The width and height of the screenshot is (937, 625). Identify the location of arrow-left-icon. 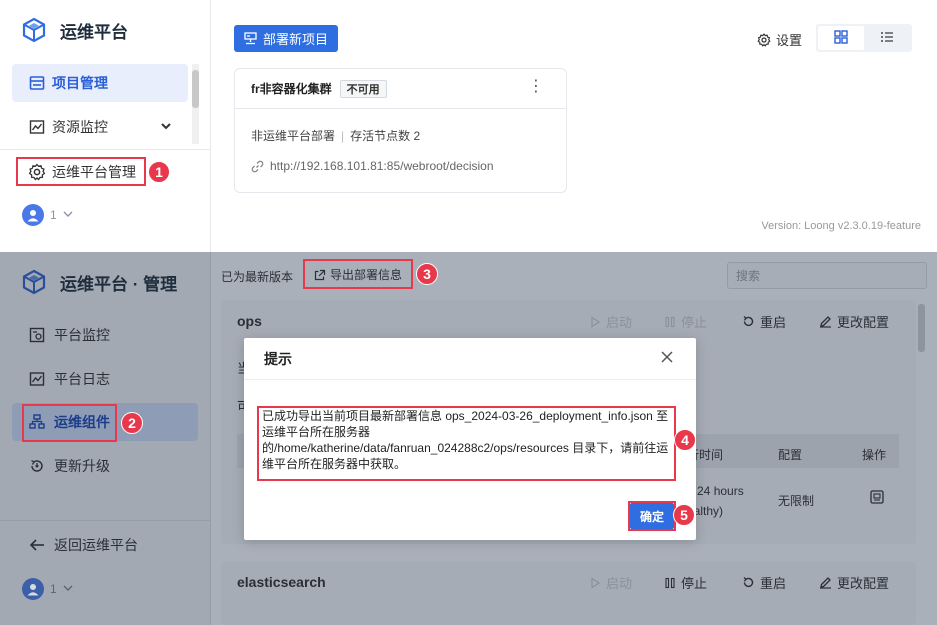
(37, 545).